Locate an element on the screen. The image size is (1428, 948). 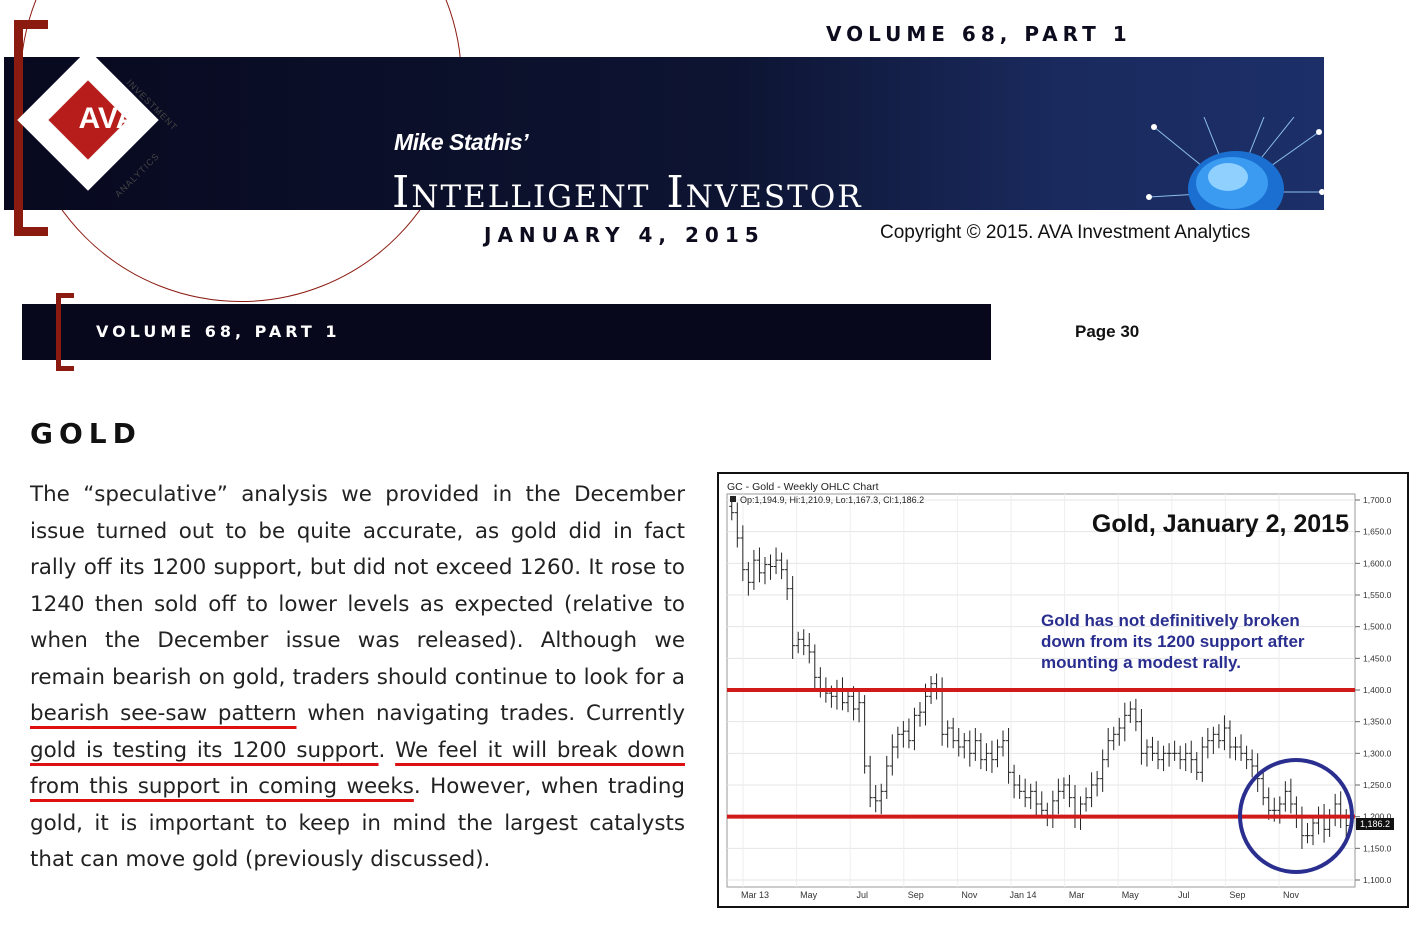
author-name: Mike Stathis’ is located at coordinates (461, 142).